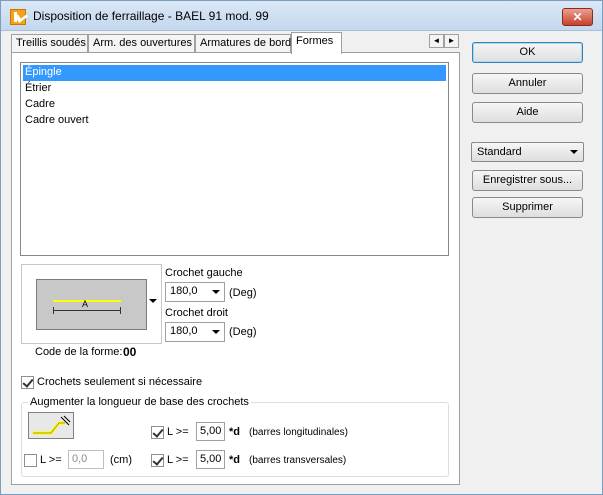 This screenshot has height=495, width=603. I want to click on shape-preview-drawing: A, so click(91, 304).